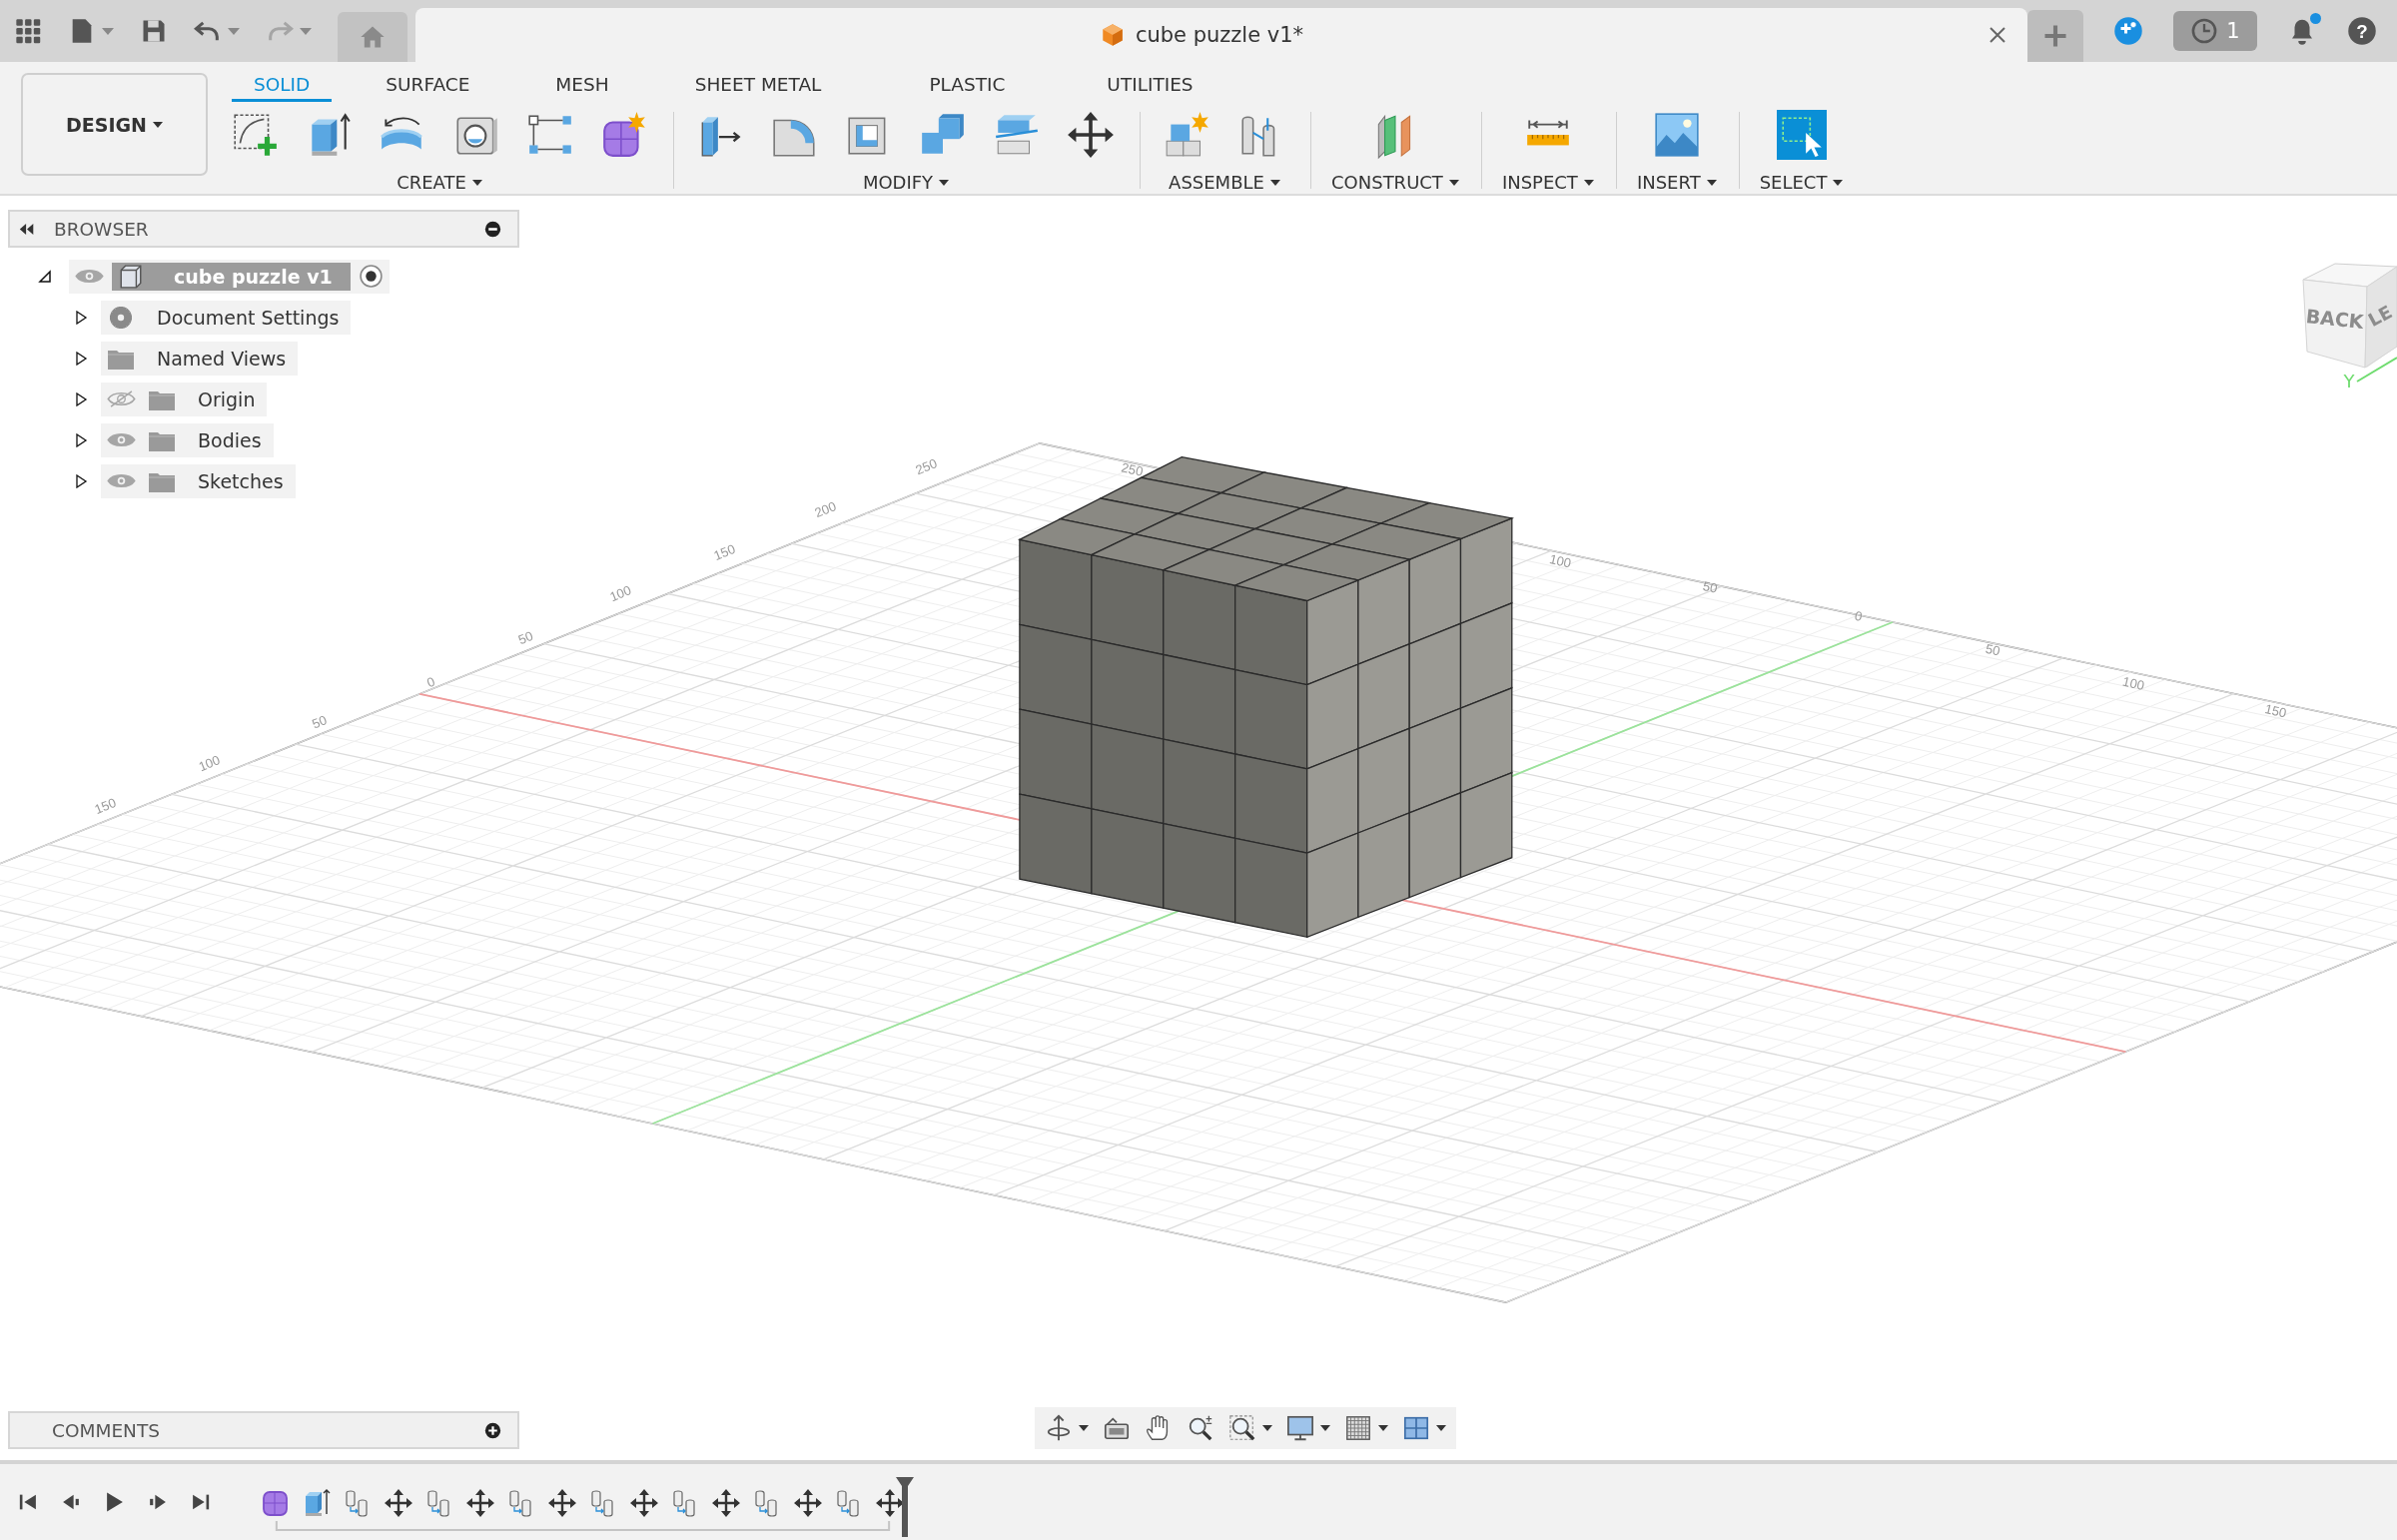 The width and height of the screenshot is (2397, 1540). I want to click on extensions-icon, so click(2128, 31).